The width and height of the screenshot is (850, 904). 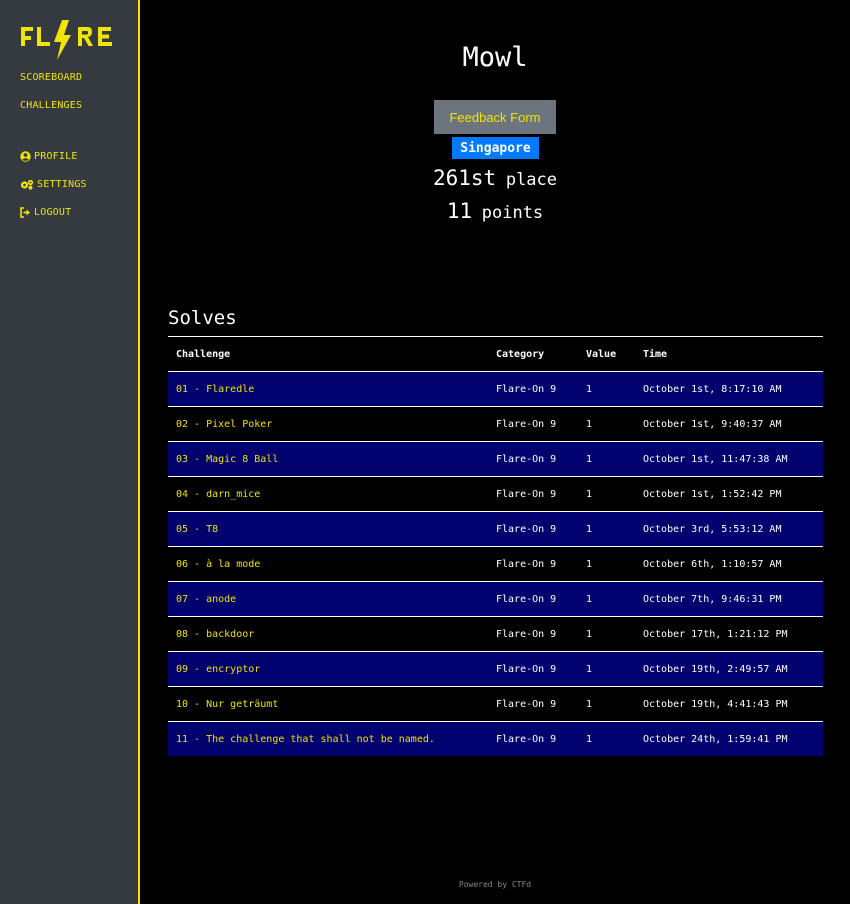 What do you see at coordinates (729, 564) in the screenshot?
I see `time-cell: October 6th, 1:10:57 AM` at bounding box center [729, 564].